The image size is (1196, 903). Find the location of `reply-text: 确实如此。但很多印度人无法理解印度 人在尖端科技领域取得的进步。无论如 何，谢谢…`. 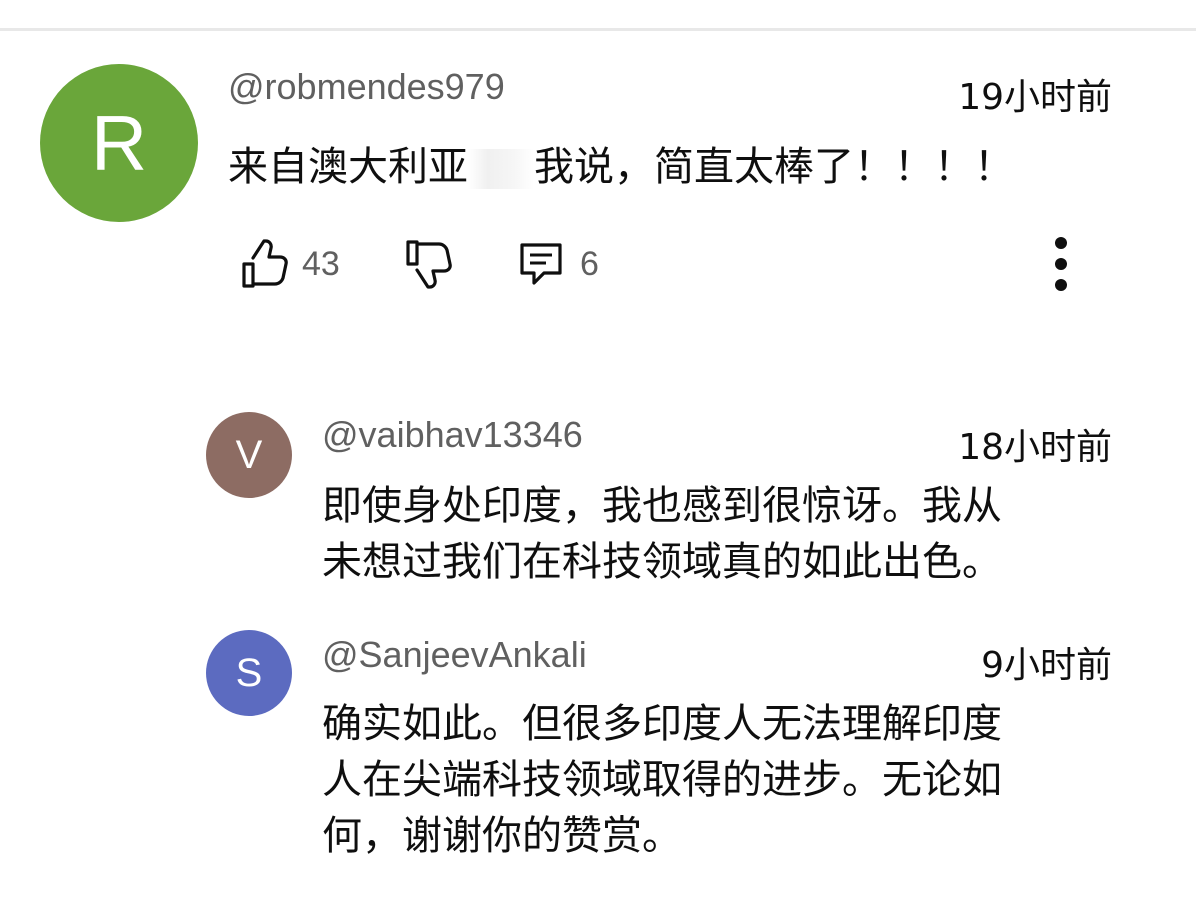

reply-text: 确实如此。但很多印度人无法理解印度 人在尖端科技领域取得的进步。无论如 何，谢谢… is located at coordinates (662, 780).